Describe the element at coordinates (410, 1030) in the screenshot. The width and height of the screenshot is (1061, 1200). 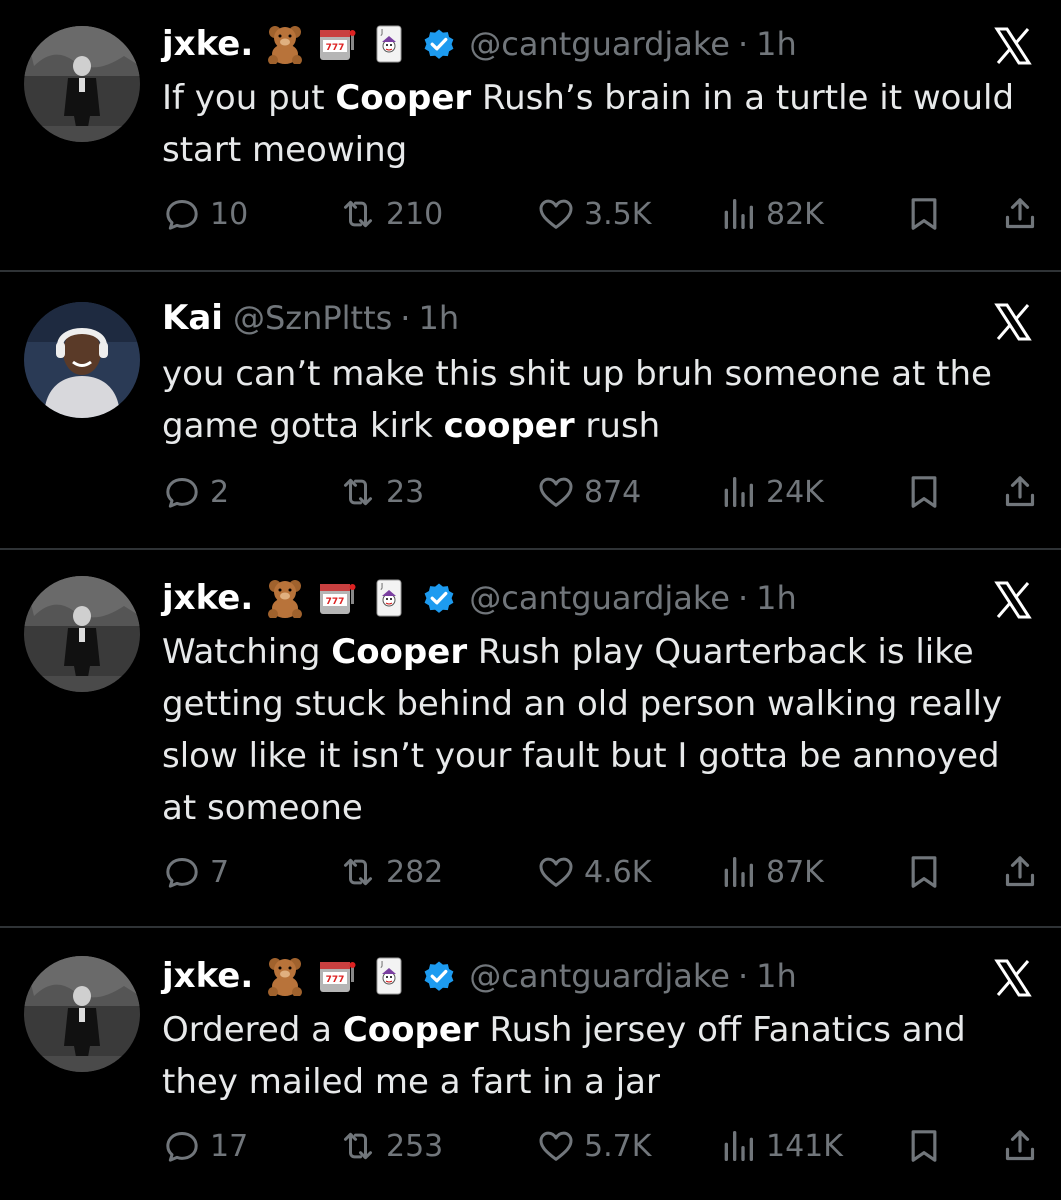
I see `text-segment-bold: Cooper` at that location.